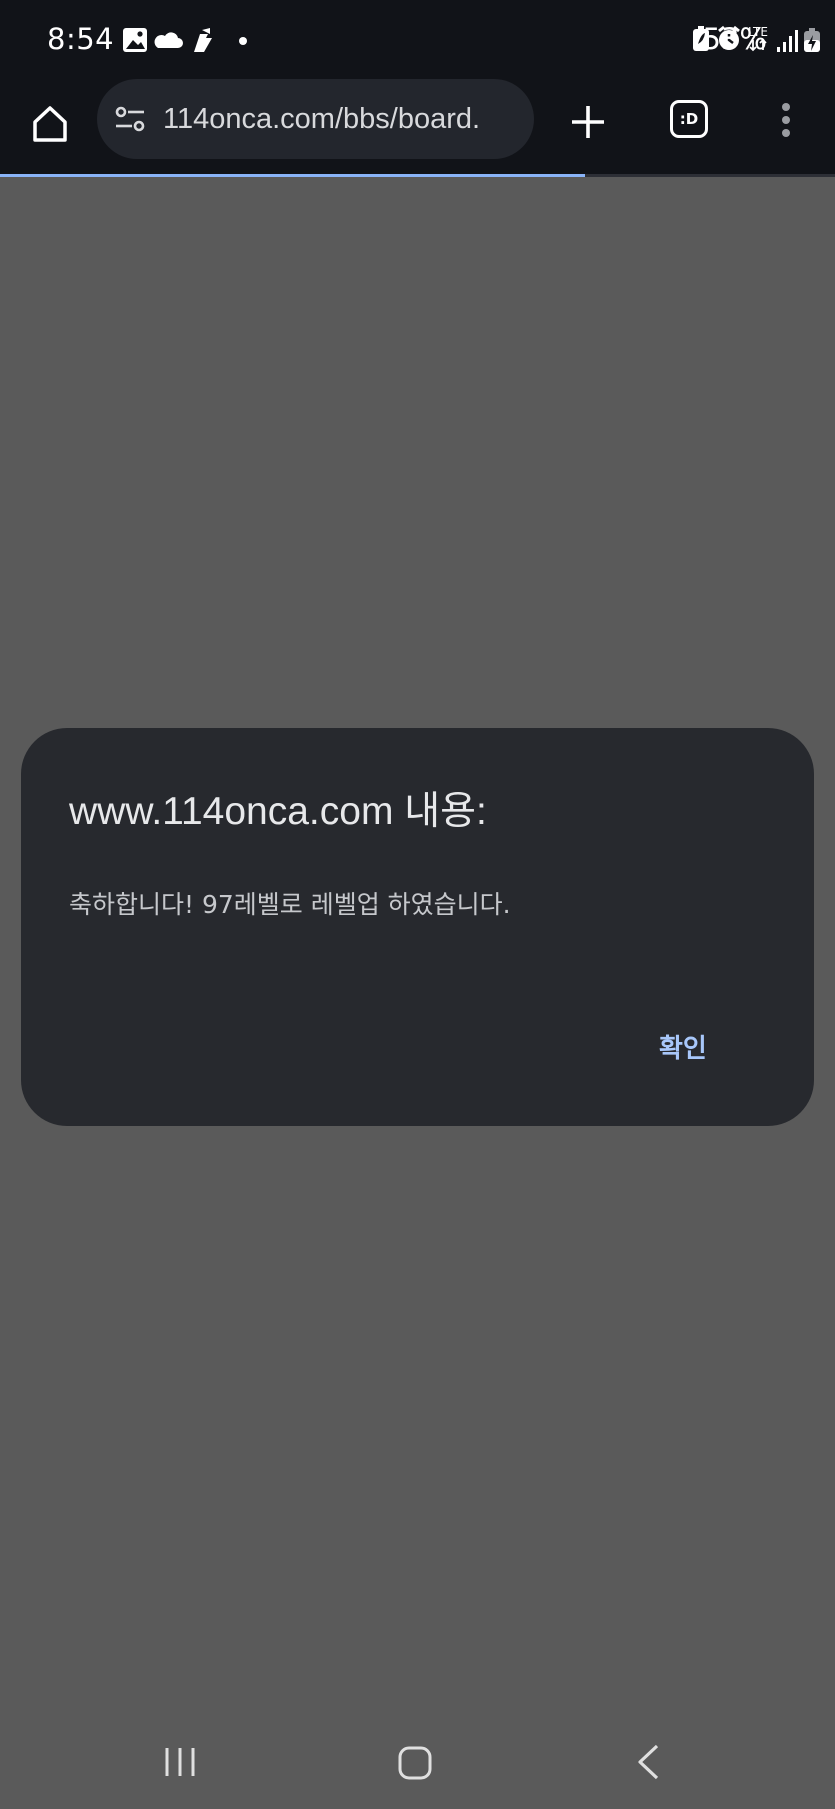 The height and width of the screenshot is (1809, 835). What do you see at coordinates (130, 119) in the screenshot?
I see `site-settings-icon` at bounding box center [130, 119].